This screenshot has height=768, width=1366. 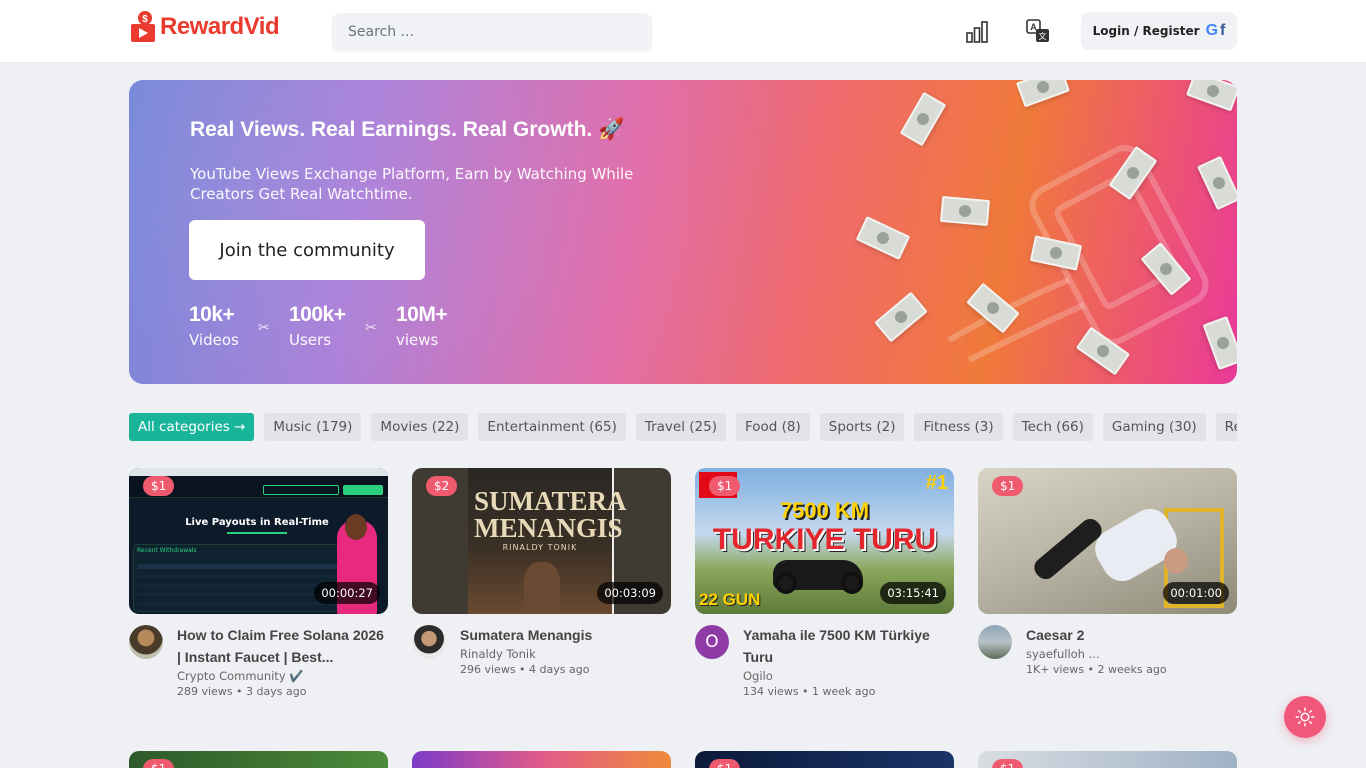 I want to click on category-chip-travel: Travel (25), so click(x=680, y=427).